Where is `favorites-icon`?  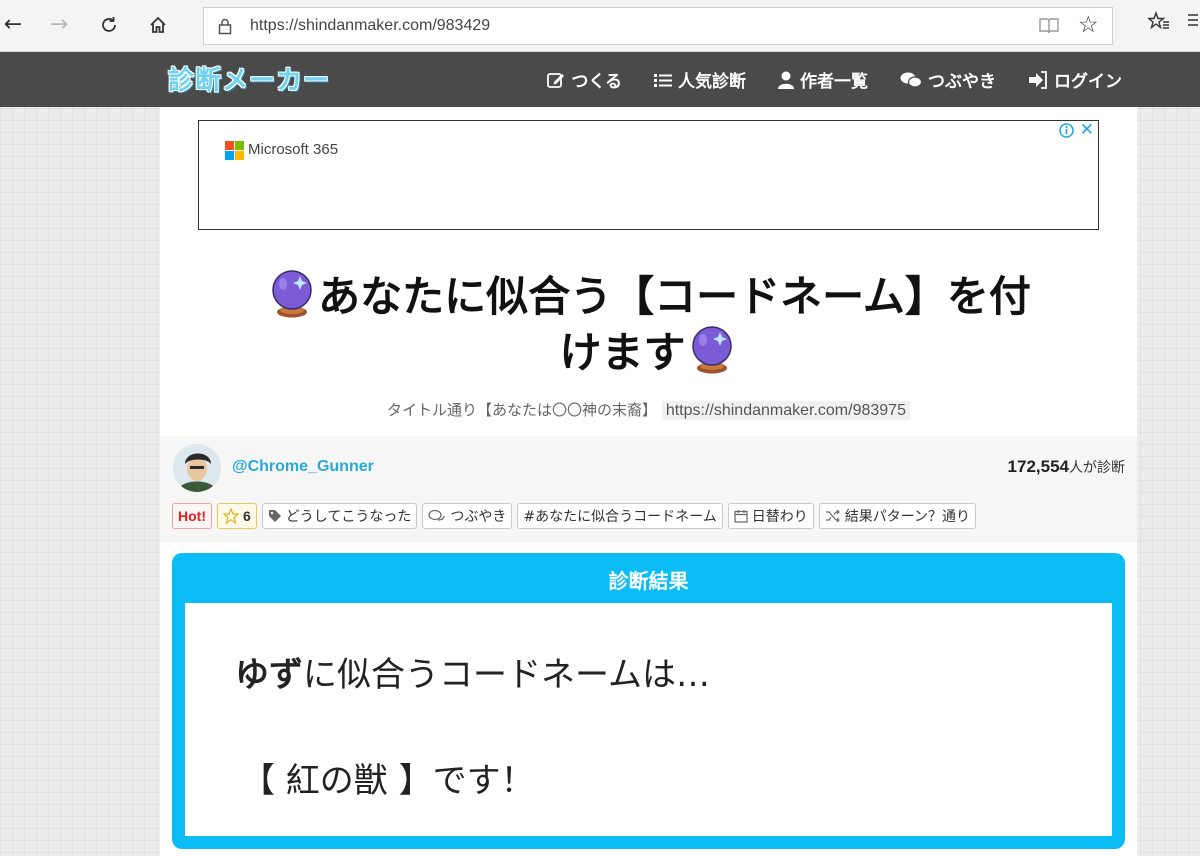 favorites-icon is located at coordinates (1158, 22).